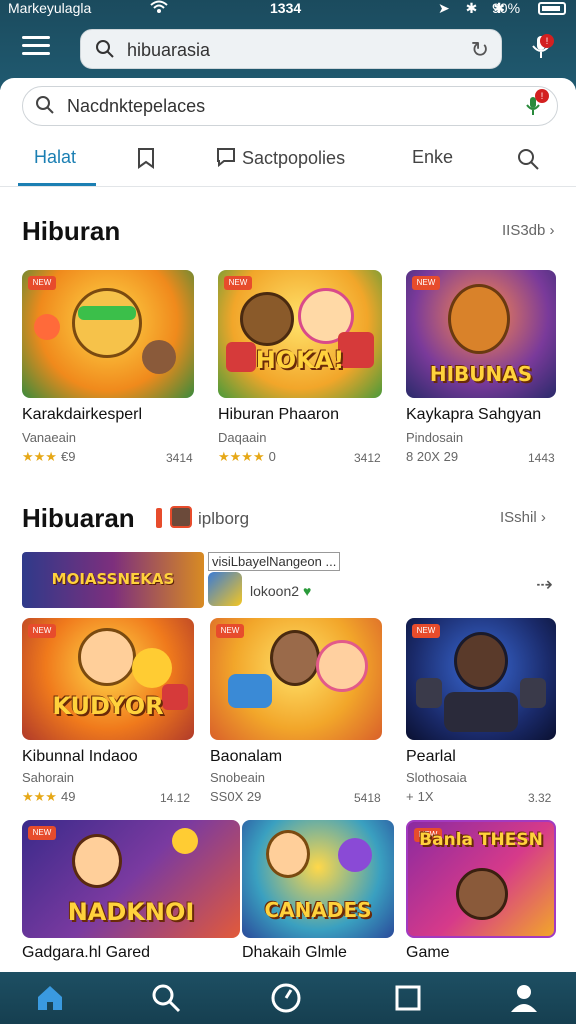  What do you see at coordinates (307, 591) in the screenshot?
I see `heart-icon: ♥` at bounding box center [307, 591].